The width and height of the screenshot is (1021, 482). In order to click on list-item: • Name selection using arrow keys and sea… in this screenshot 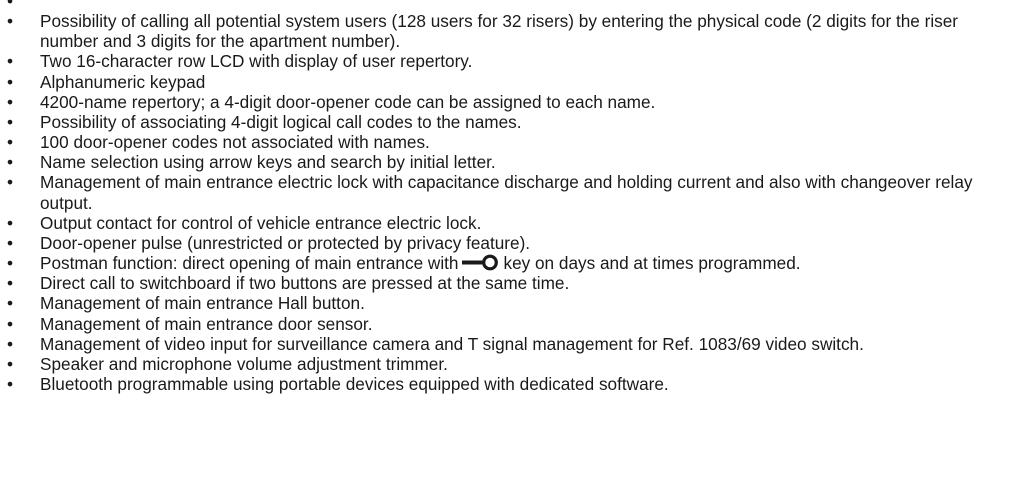, I will do `click(510, 162)`.